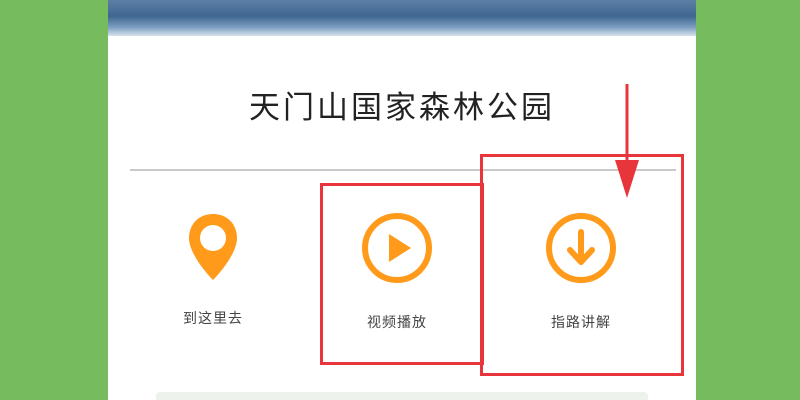  I want to click on location-pin-icon, so click(213, 247).